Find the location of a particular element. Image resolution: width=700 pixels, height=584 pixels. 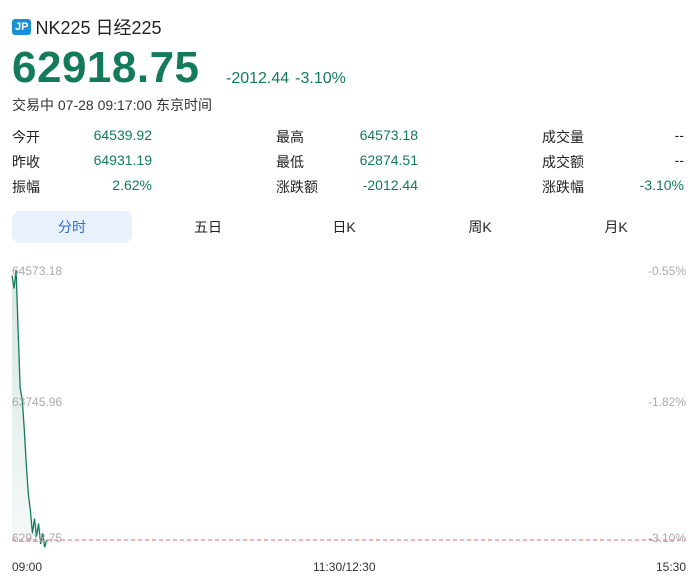

tab-intraday: 分时 is located at coordinates (72, 227).